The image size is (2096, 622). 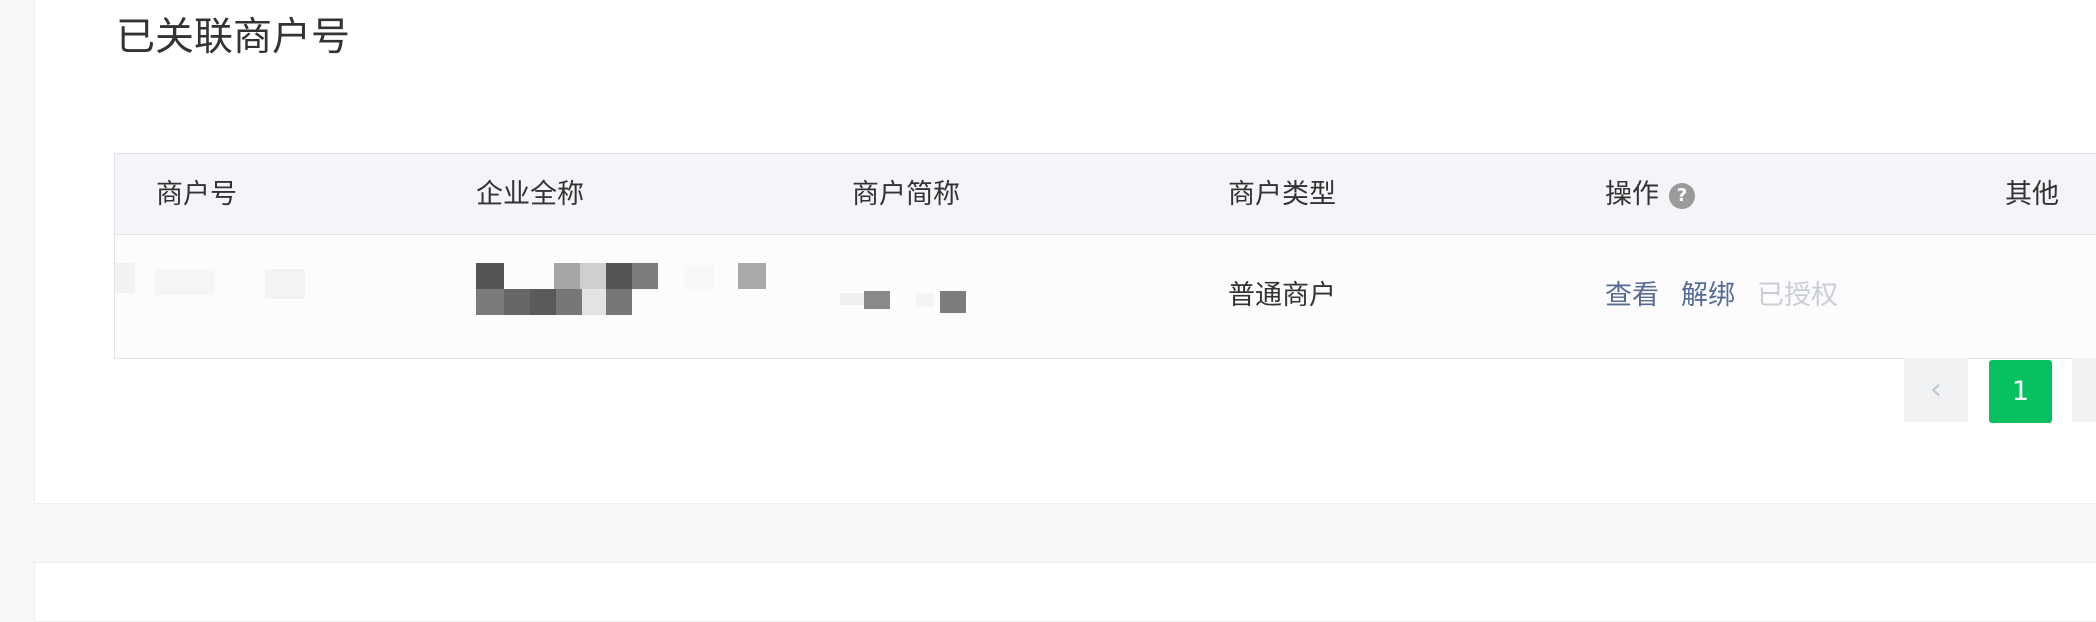 I want to click on column-header-merchant-type: 商户类型, so click(x=1282, y=194).